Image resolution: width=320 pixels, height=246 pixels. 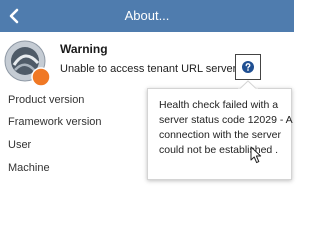 I want to click on help-button, so click(x=248, y=67).